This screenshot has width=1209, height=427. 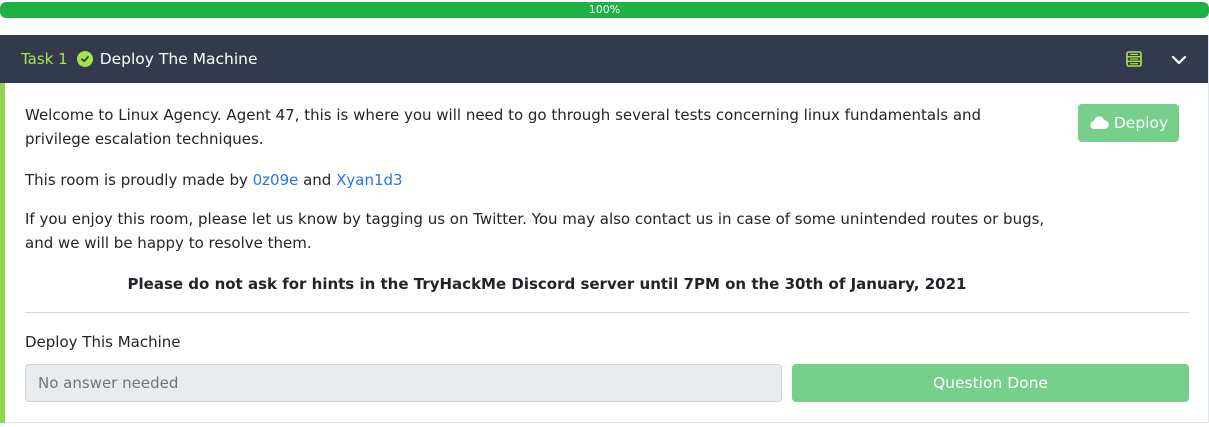 I want to click on progress-bar: 100%, so click(x=604, y=10).